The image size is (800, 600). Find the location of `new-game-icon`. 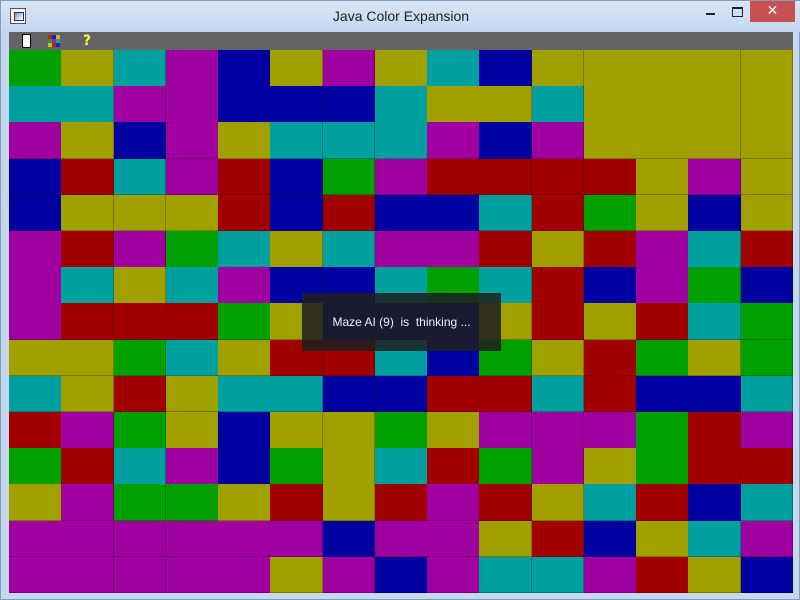

new-game-icon is located at coordinates (27, 41).